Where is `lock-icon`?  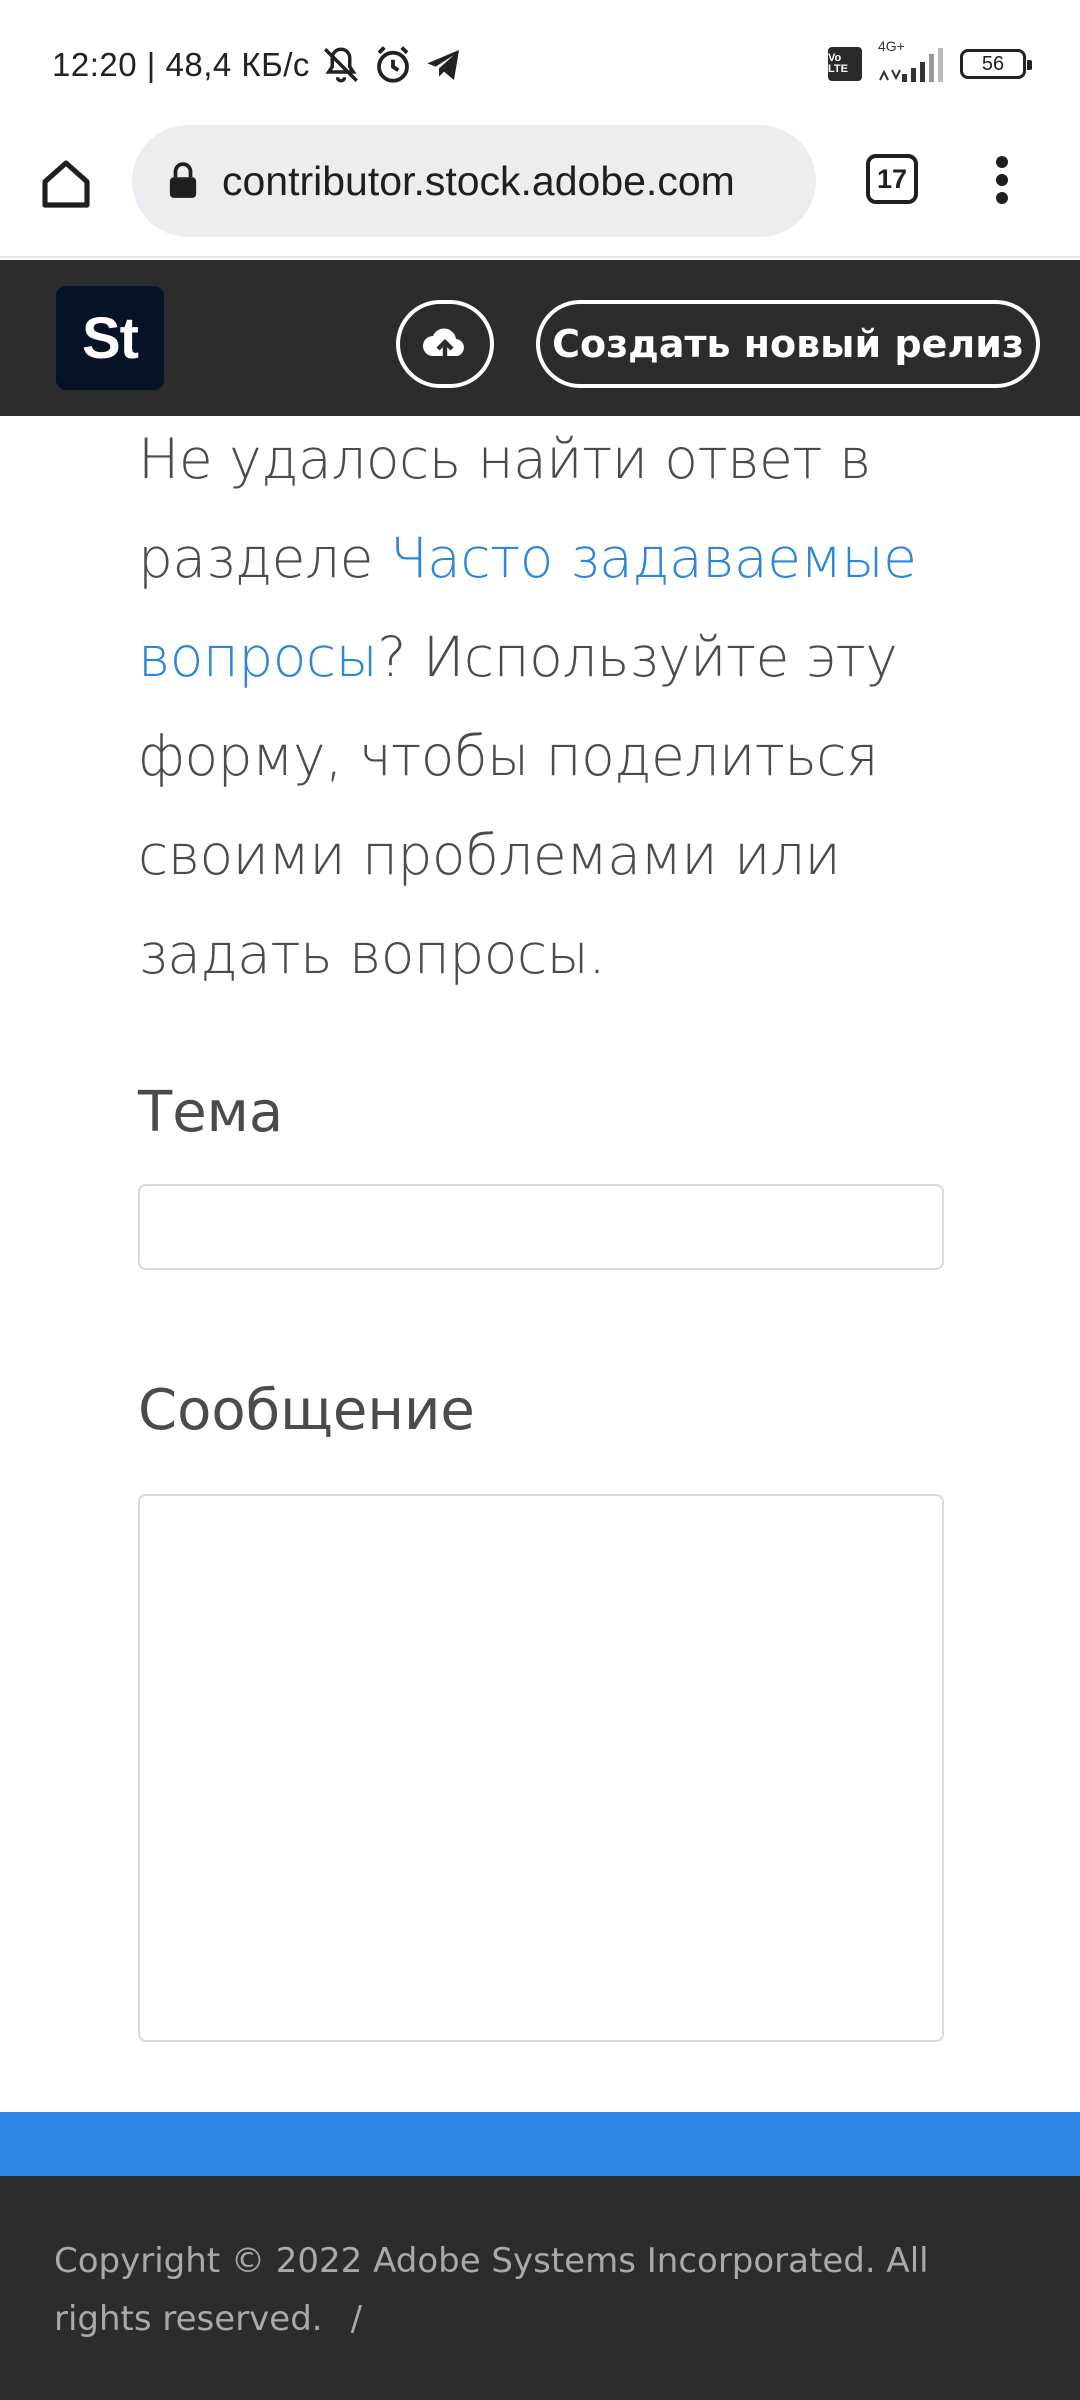 lock-icon is located at coordinates (183, 181).